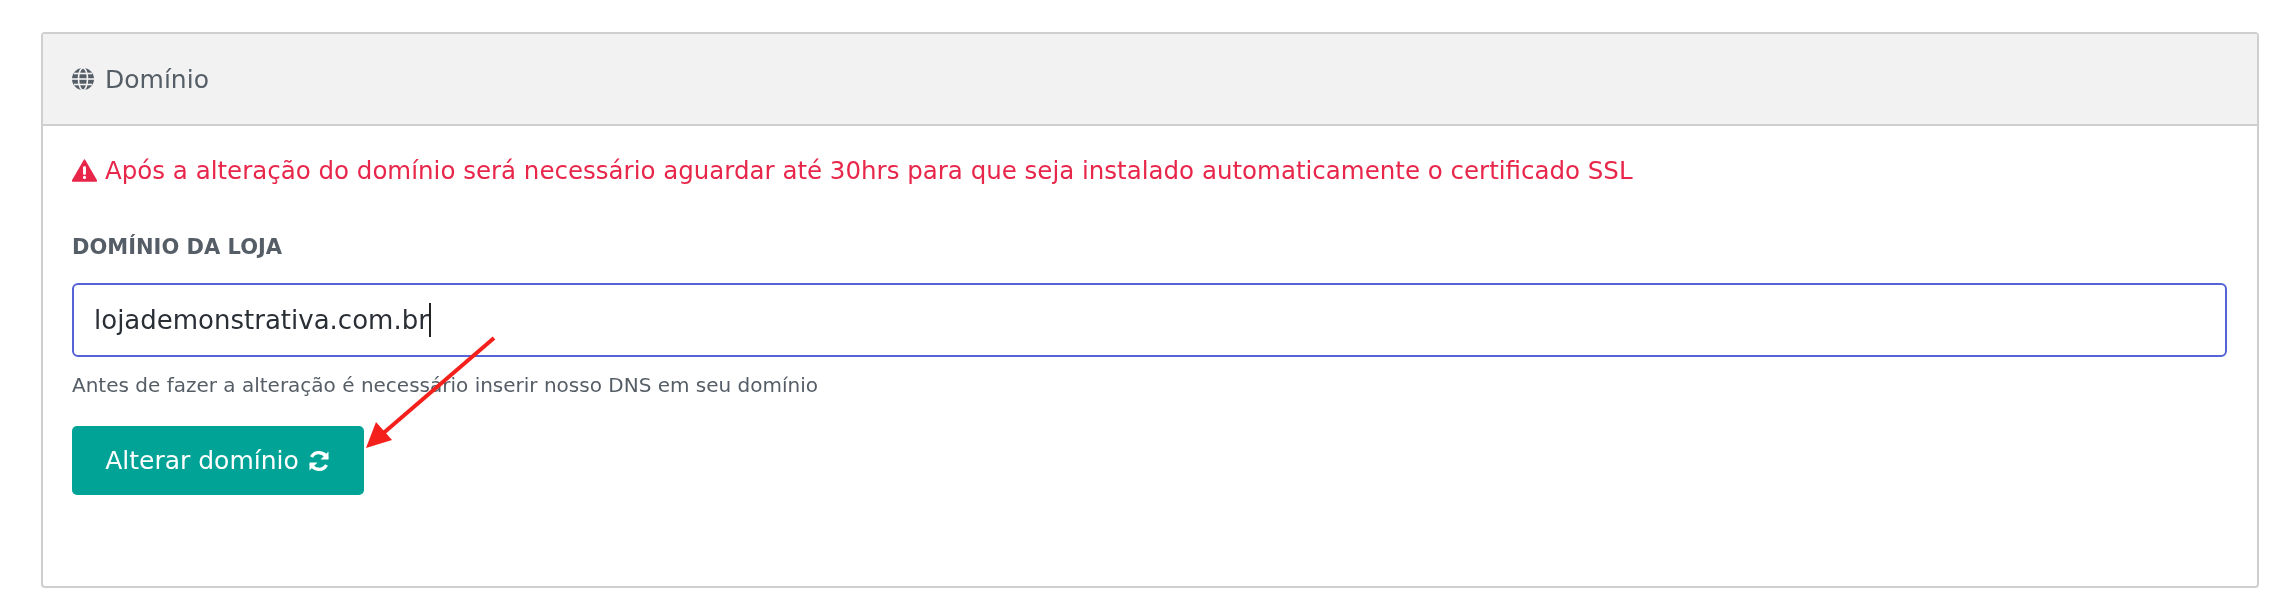 This screenshot has height=610, width=2272. I want to click on warning-message: Após a alteração do domínio será necessário aguardar até 30hrs para que seja instalado automaticamente o certificado SSL, so click(869, 170).